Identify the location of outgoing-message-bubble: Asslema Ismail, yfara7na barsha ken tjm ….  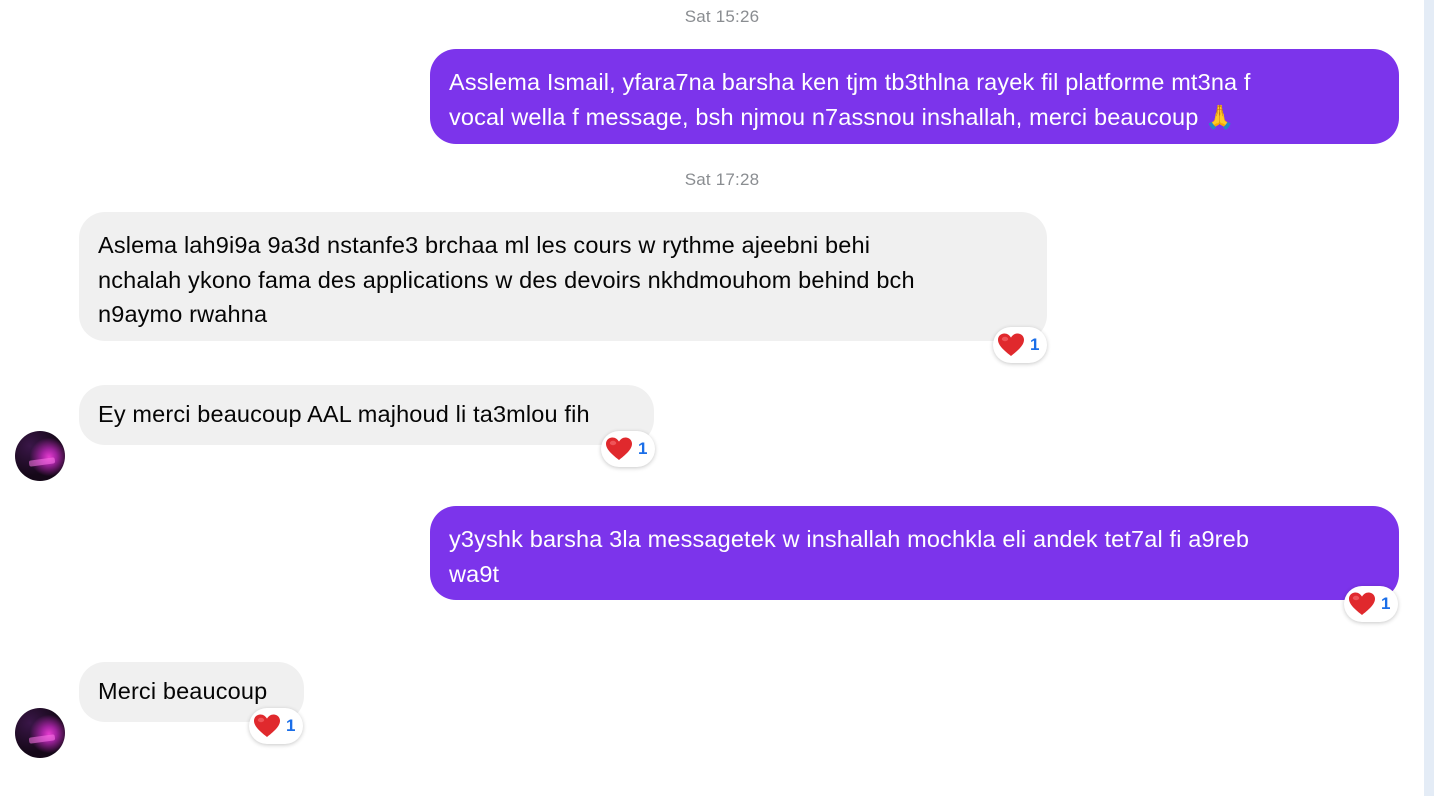
(914, 96).